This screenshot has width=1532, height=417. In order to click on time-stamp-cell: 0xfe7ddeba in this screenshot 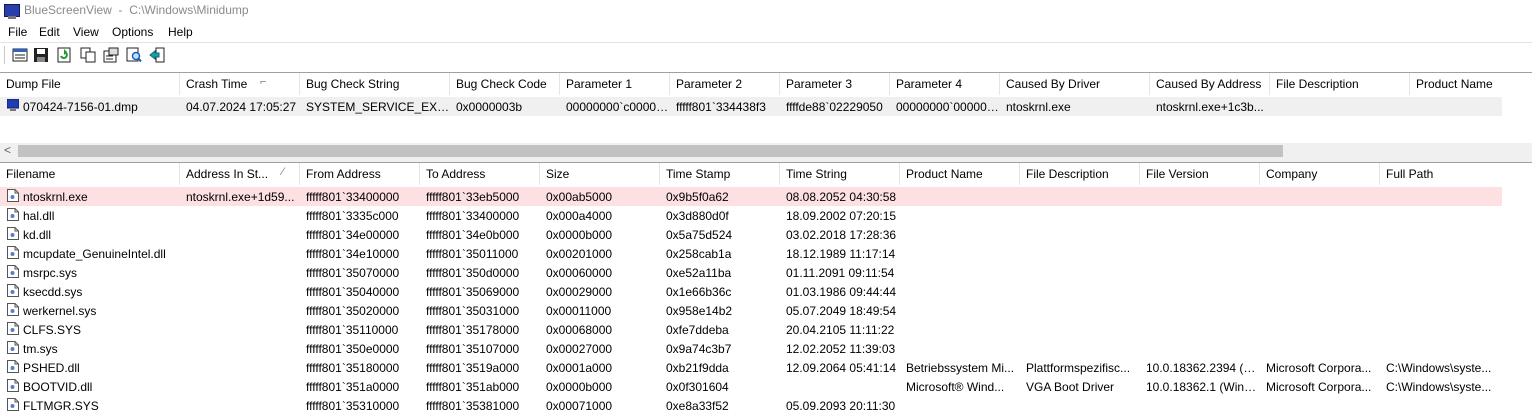, I will do `click(697, 330)`.